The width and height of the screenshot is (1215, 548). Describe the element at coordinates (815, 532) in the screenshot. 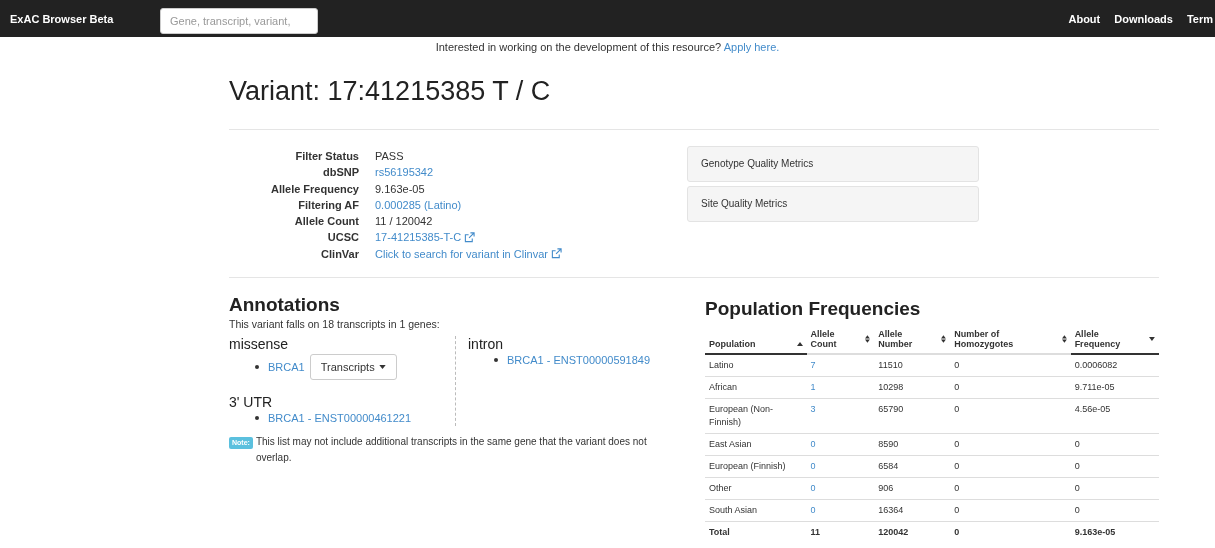

I see `total-cell: 11` at that location.